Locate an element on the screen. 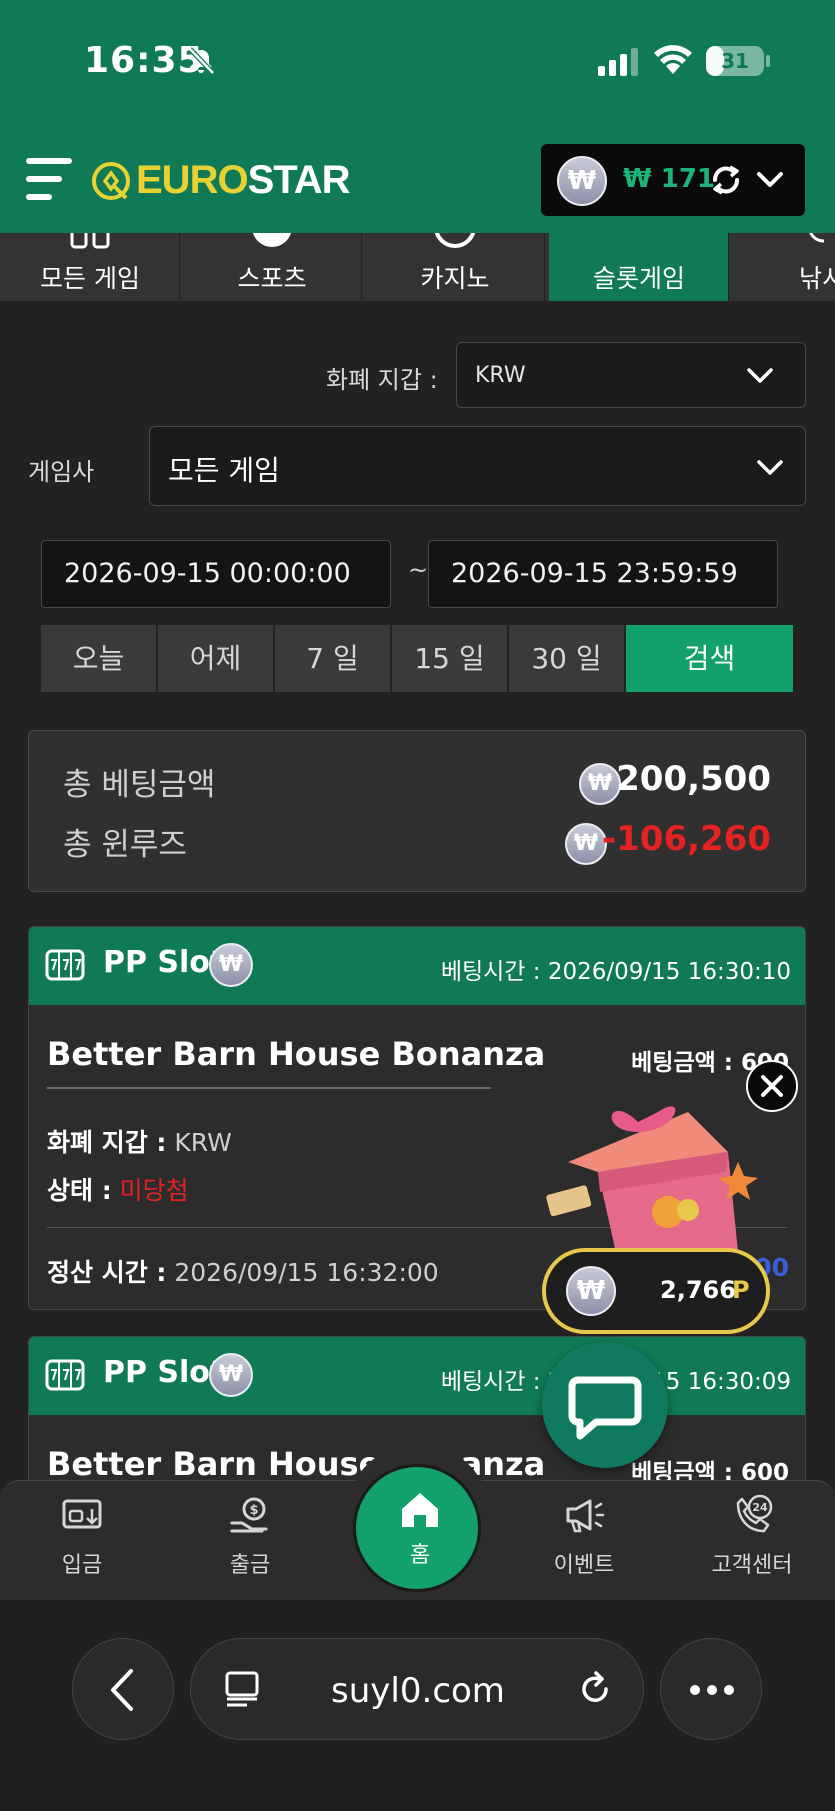 Image resolution: width=835 pixels, height=1811 pixels. currency-wallet-value: KRW is located at coordinates (500, 375).